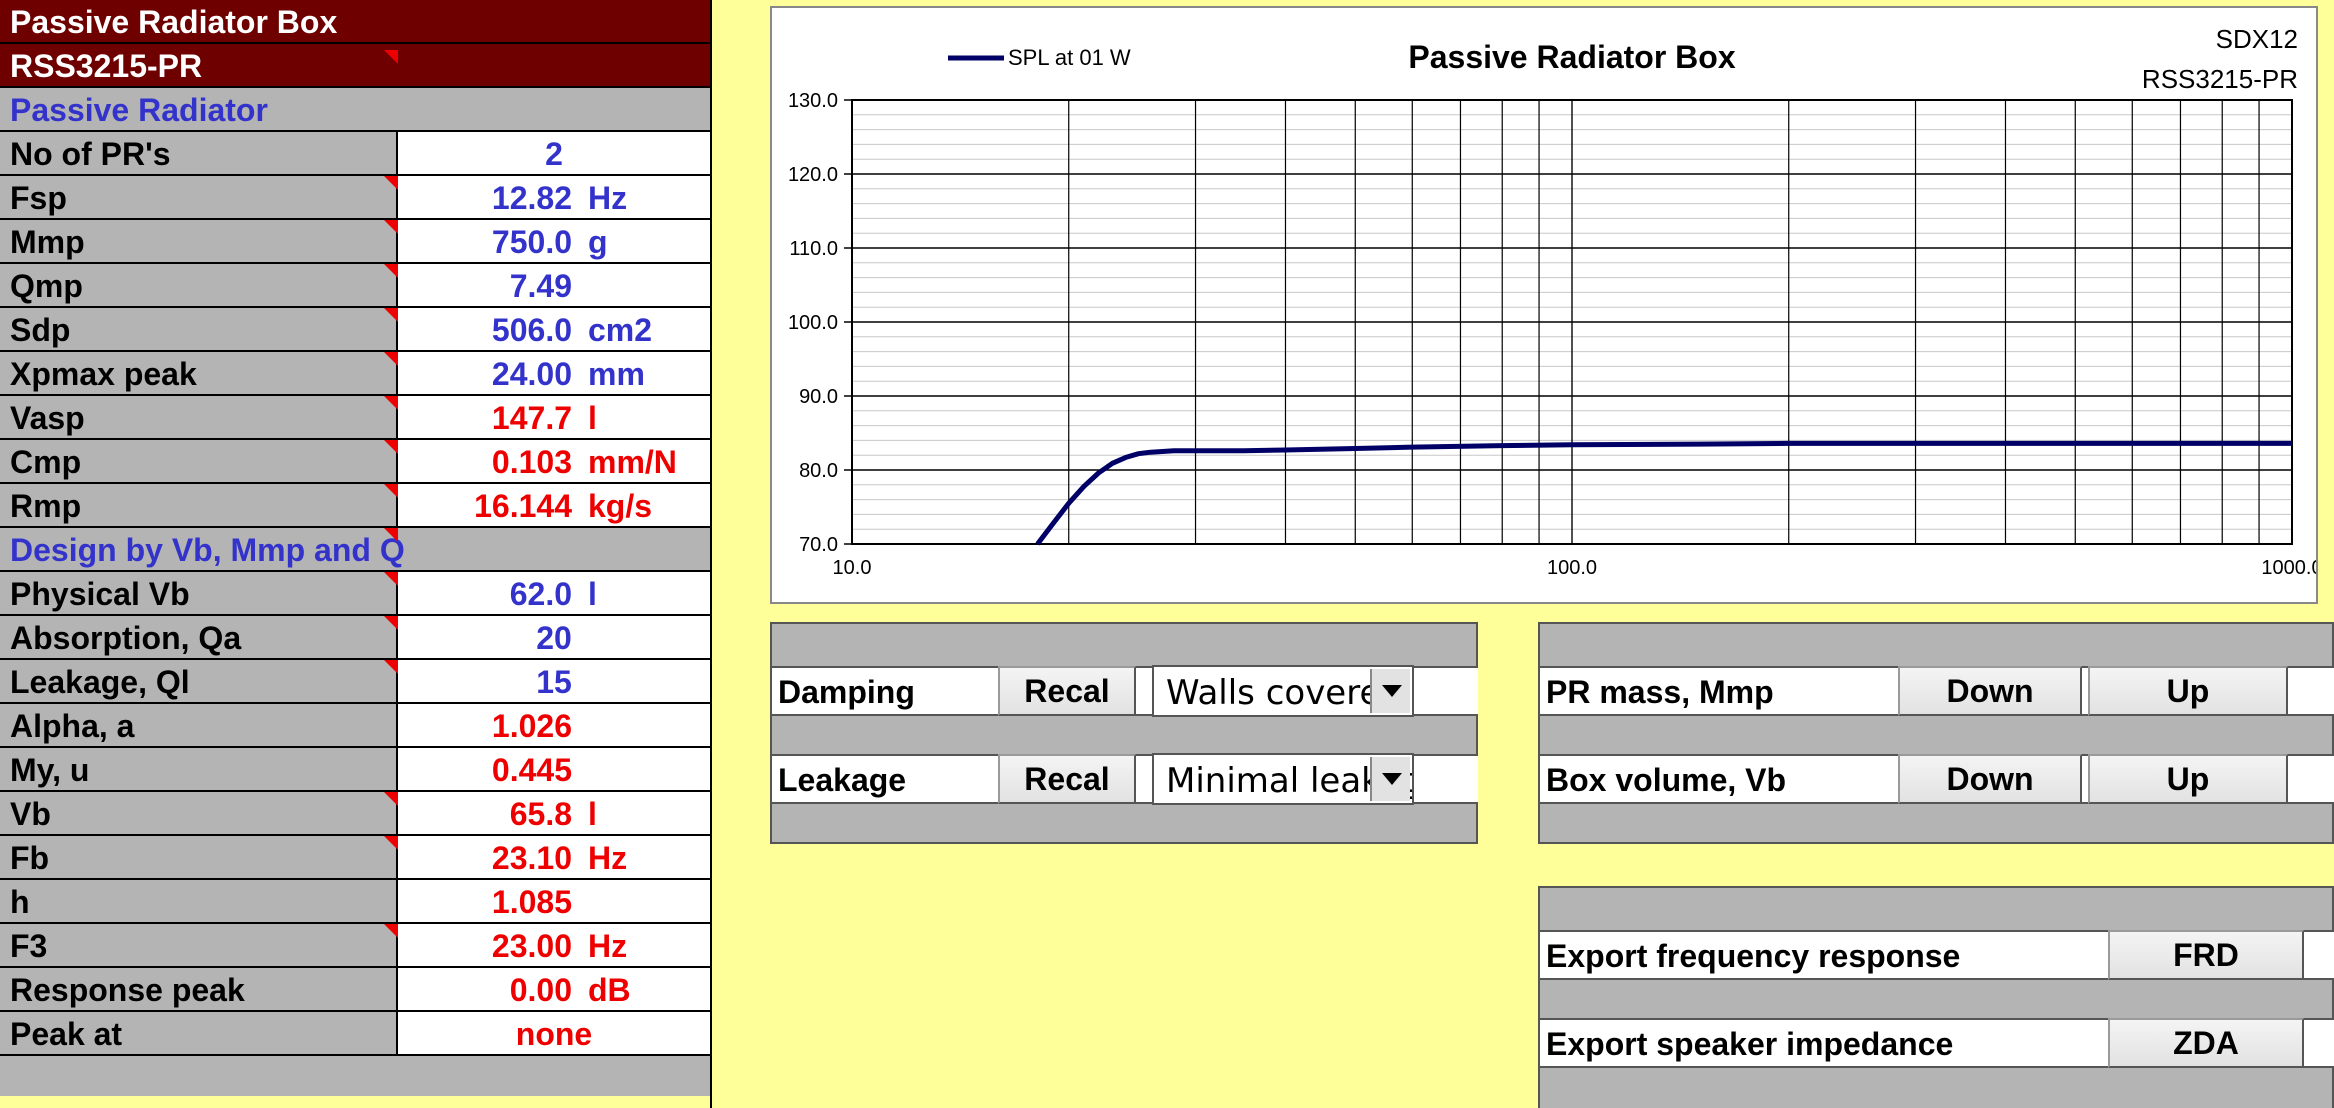 The width and height of the screenshot is (2334, 1108). Describe the element at coordinates (554, 153) in the screenshot. I see `param-value-cell: 2` at that location.